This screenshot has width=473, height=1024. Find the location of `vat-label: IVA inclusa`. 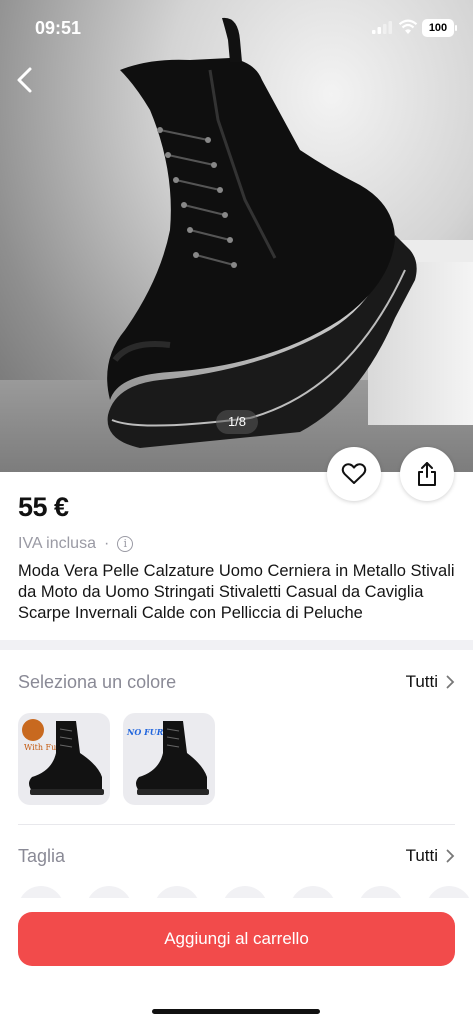

vat-label: IVA inclusa is located at coordinates (57, 543).